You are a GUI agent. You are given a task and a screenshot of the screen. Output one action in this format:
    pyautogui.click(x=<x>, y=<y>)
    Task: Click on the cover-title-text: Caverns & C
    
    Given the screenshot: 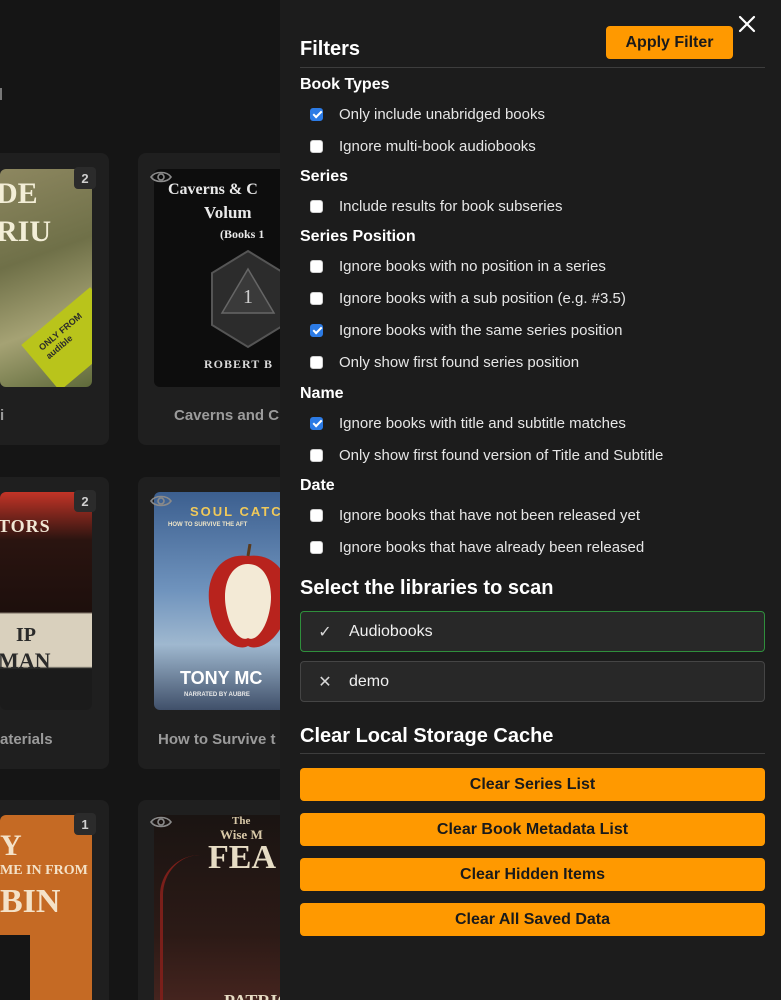 What is the action you would take?
    pyautogui.click(x=213, y=189)
    